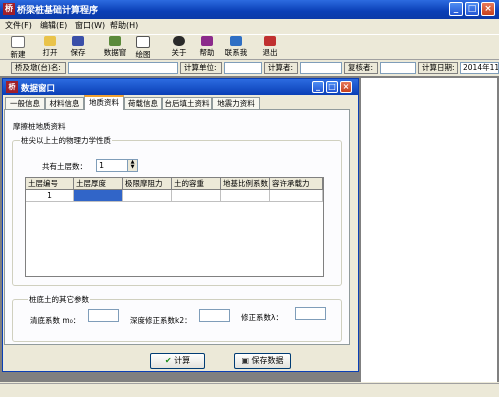 This screenshot has height=397, width=499. I want to click on new-file-icon, so click(18, 42).